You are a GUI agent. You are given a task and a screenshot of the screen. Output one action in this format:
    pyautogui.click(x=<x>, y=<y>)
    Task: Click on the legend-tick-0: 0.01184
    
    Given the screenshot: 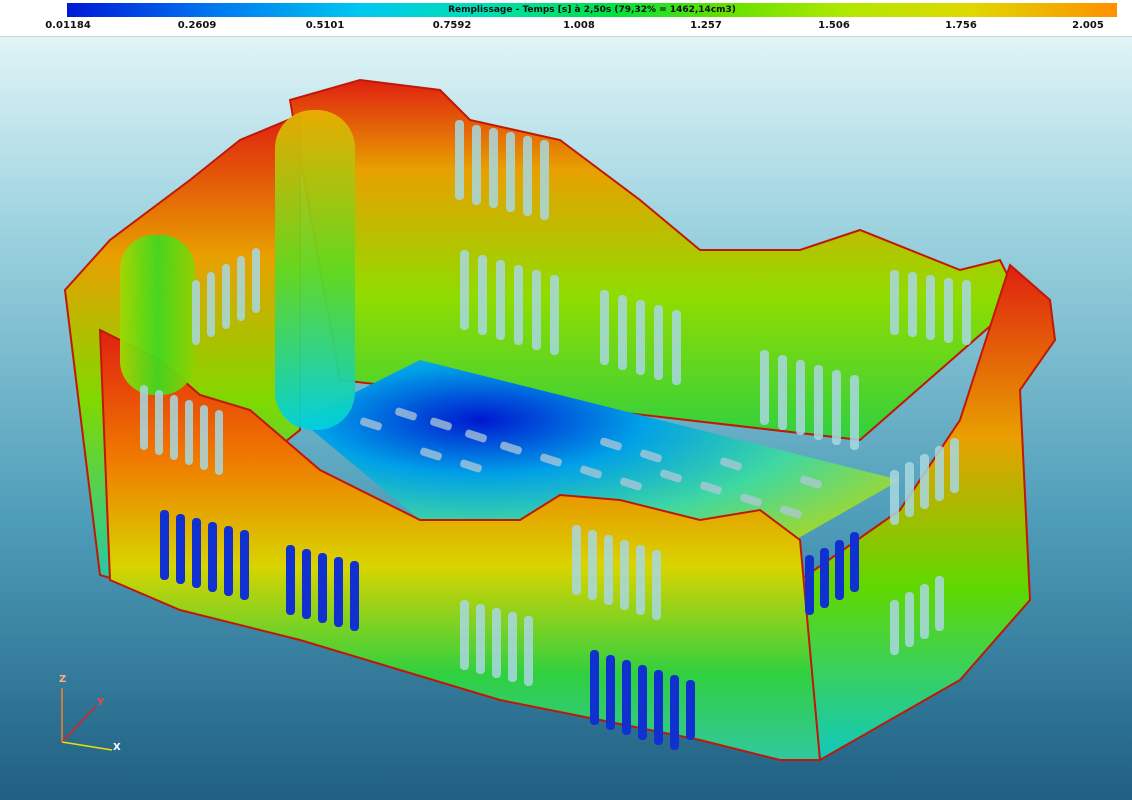 What is the action you would take?
    pyautogui.click(x=68, y=25)
    